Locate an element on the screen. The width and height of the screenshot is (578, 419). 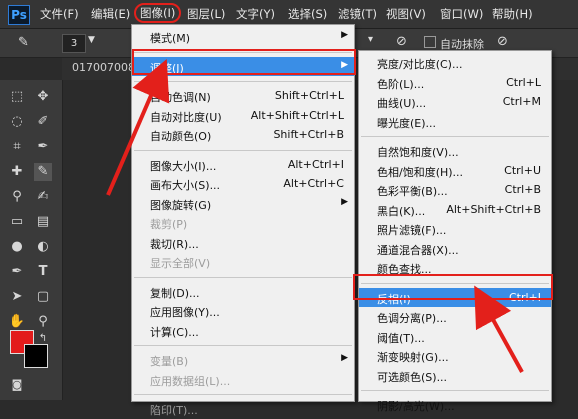
gradient-tool-icon: ▤ is located at coordinates (43, 222).